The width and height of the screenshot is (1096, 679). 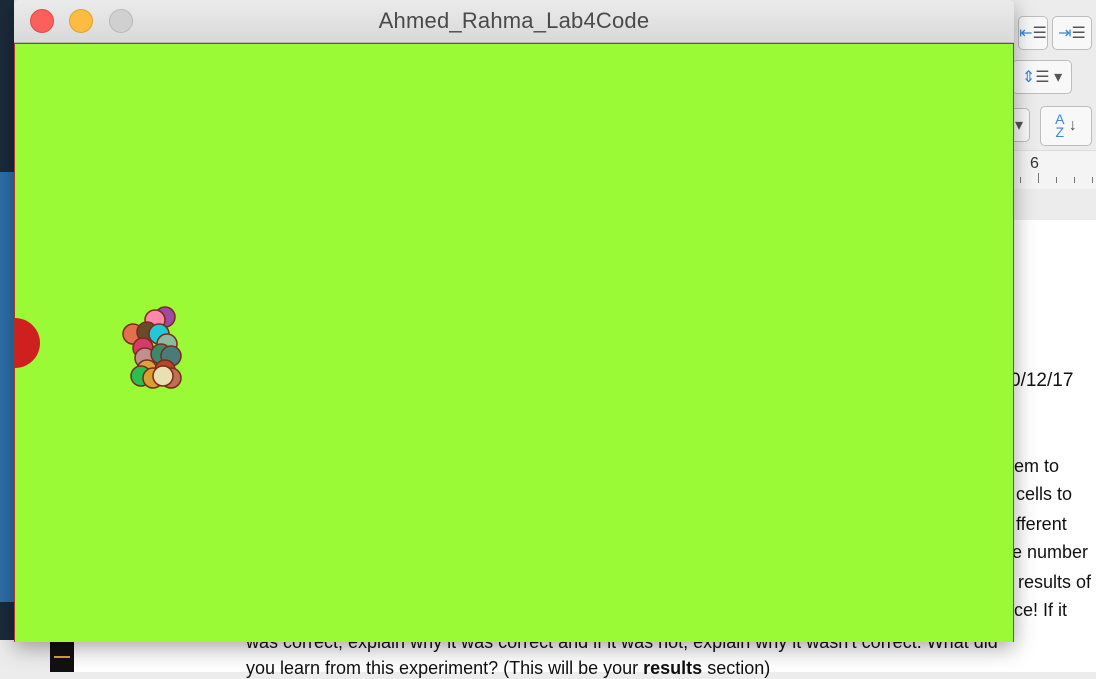 What do you see at coordinates (1042, 77) in the screenshot?
I see `line-spacing-icon: ⇕ ☰ ▾` at bounding box center [1042, 77].